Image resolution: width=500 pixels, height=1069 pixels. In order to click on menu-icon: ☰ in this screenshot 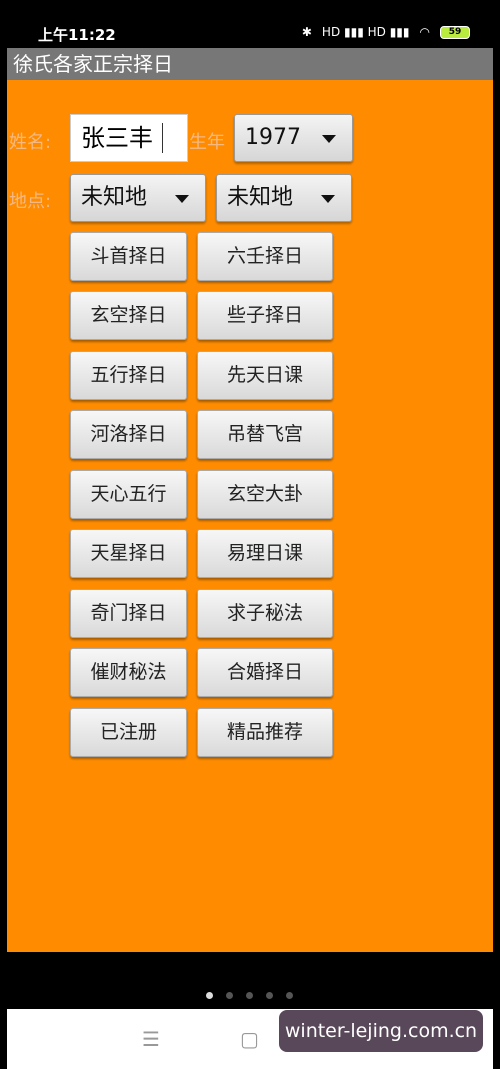, I will do `click(151, 1039)`.